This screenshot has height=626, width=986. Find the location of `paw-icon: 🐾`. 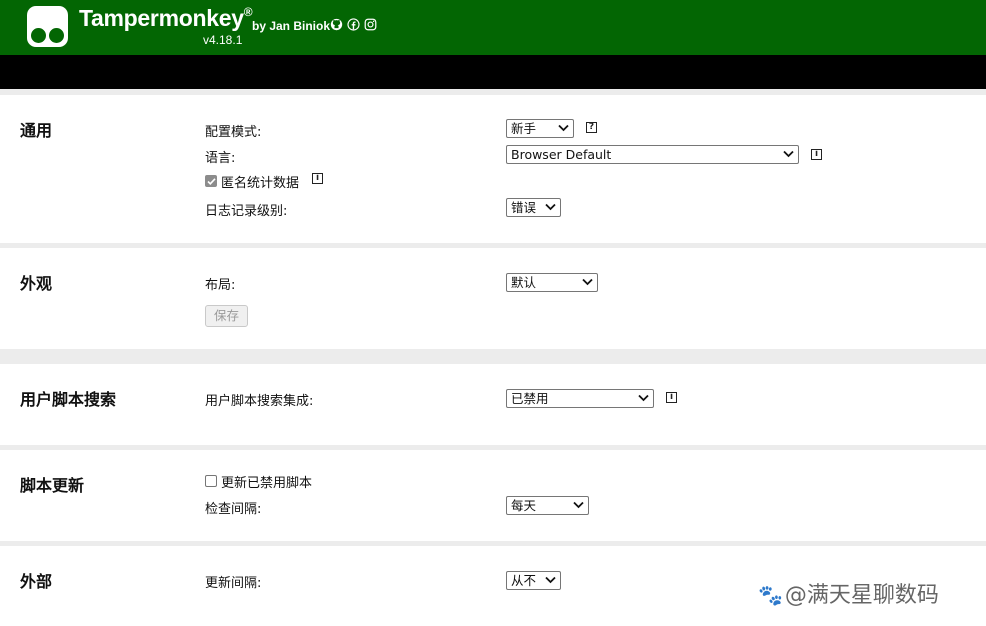

paw-icon: 🐾 is located at coordinates (770, 595).